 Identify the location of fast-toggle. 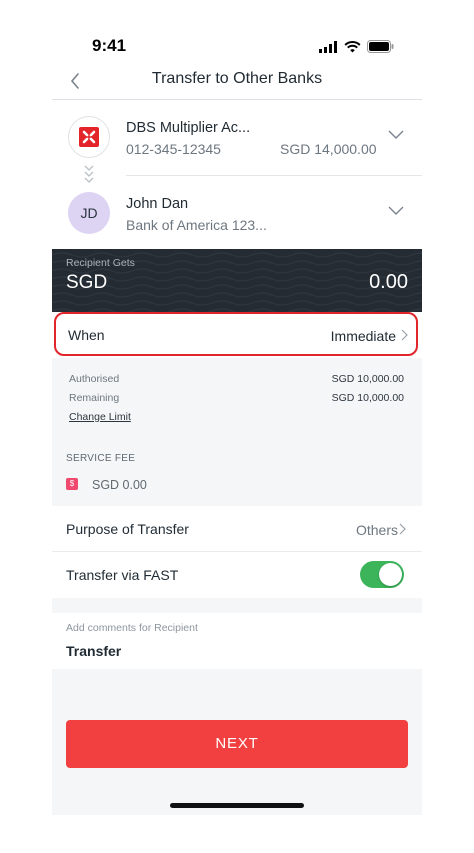
(382, 574).